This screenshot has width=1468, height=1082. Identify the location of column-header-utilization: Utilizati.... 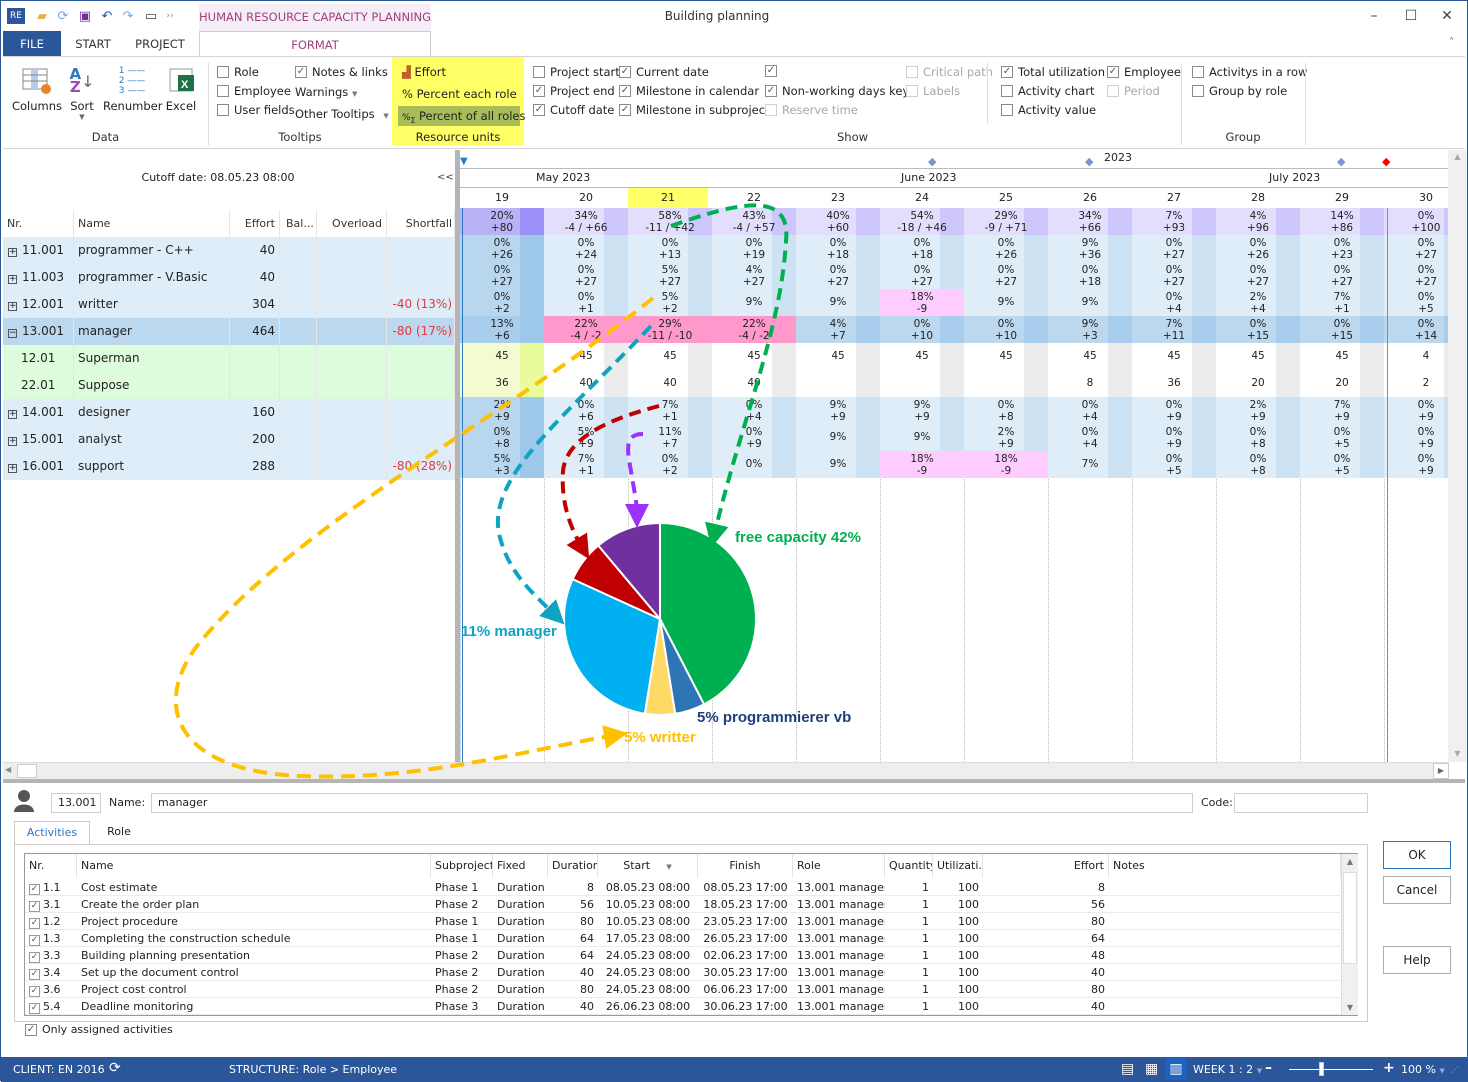
(958, 866).